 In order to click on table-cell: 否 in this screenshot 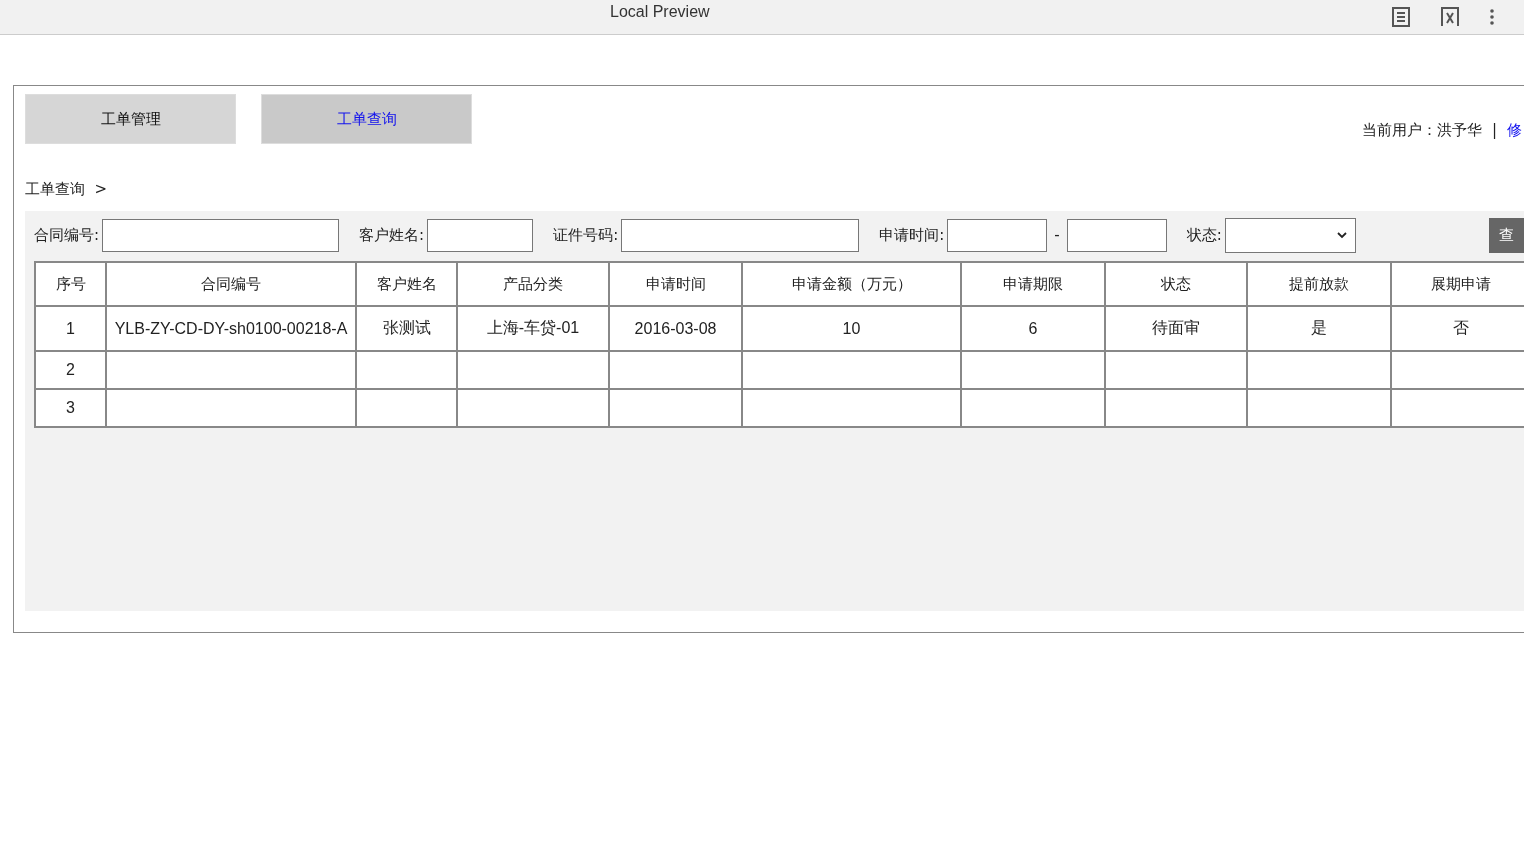, I will do `click(1461, 327)`.